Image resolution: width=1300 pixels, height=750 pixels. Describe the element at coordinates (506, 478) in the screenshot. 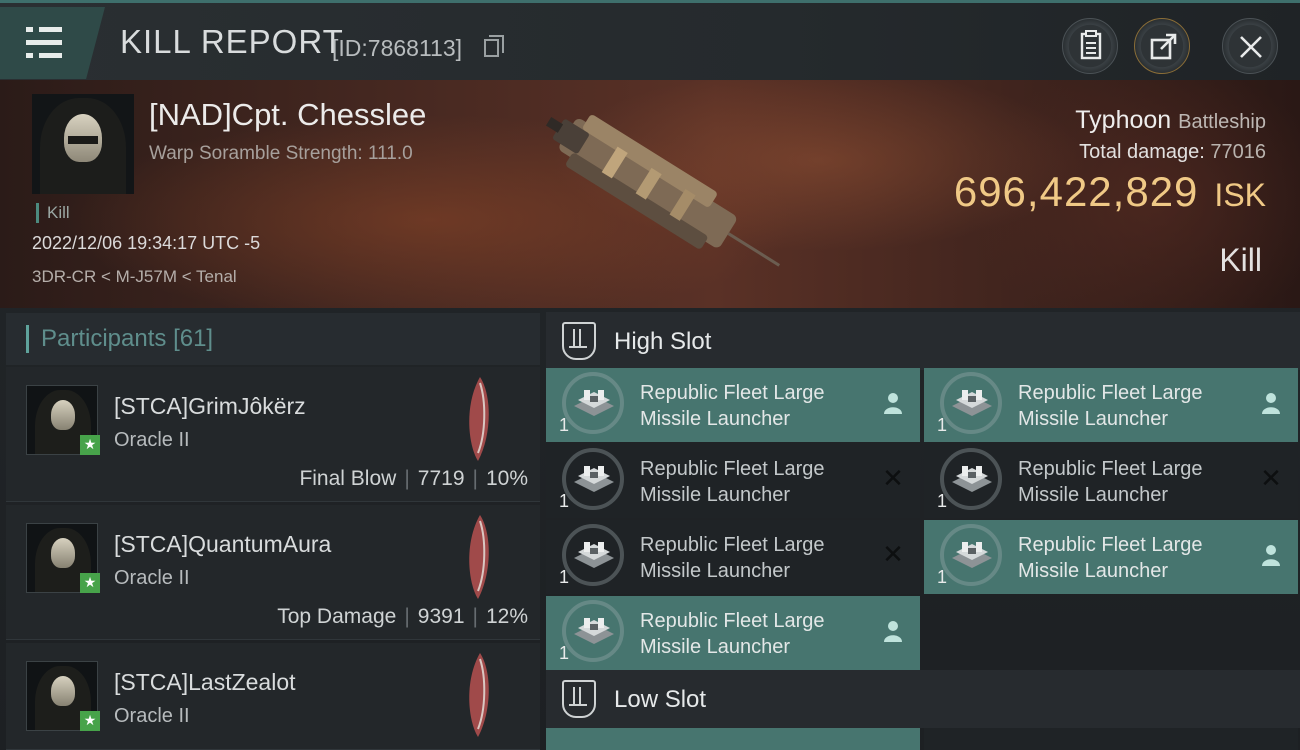

I see `participant-percent: 10%` at that location.